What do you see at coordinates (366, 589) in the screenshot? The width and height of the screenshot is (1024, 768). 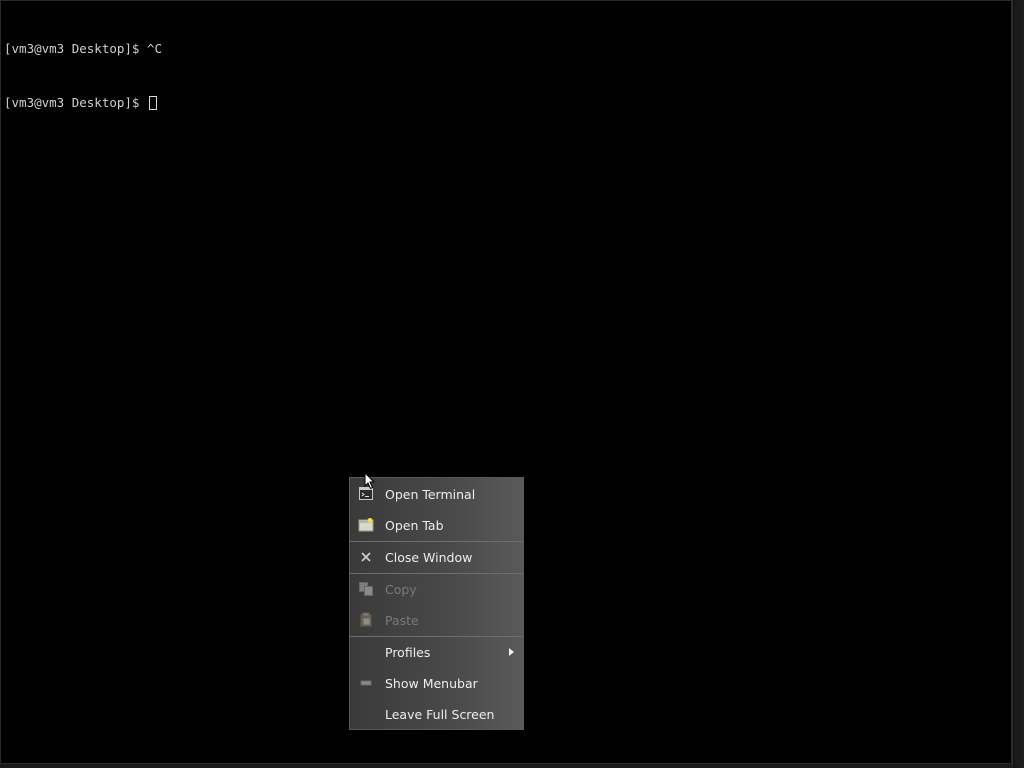 I see `copy-icon` at bounding box center [366, 589].